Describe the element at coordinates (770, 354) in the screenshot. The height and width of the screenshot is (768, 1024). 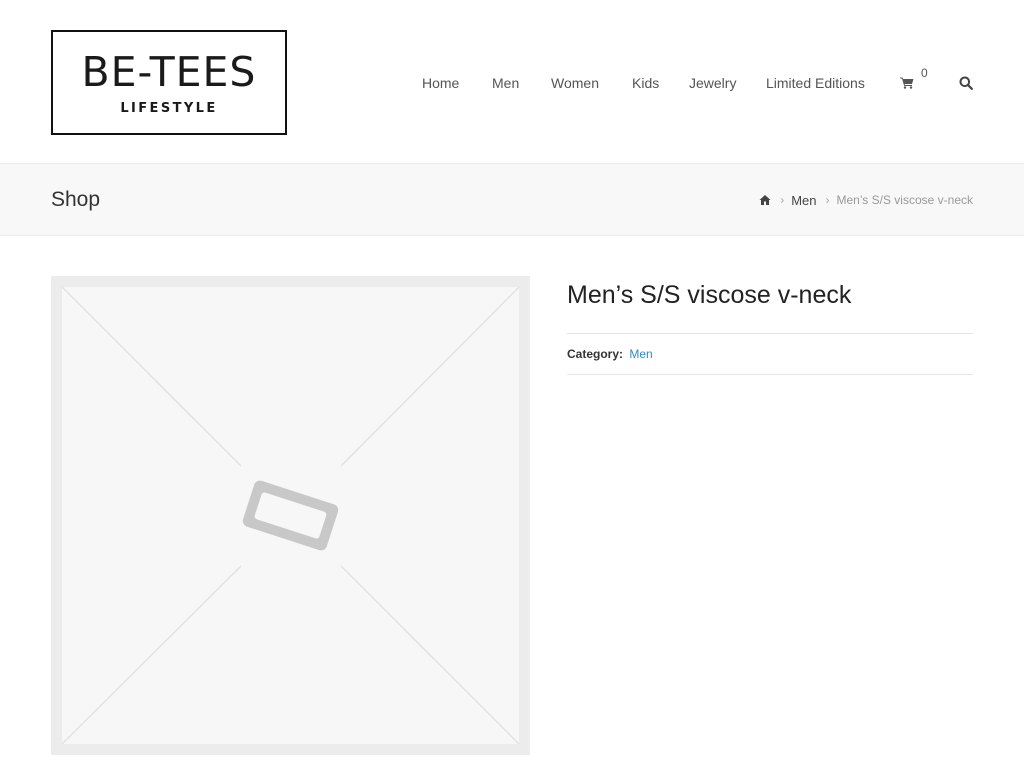
I see `product-meta: Category: Men` at that location.